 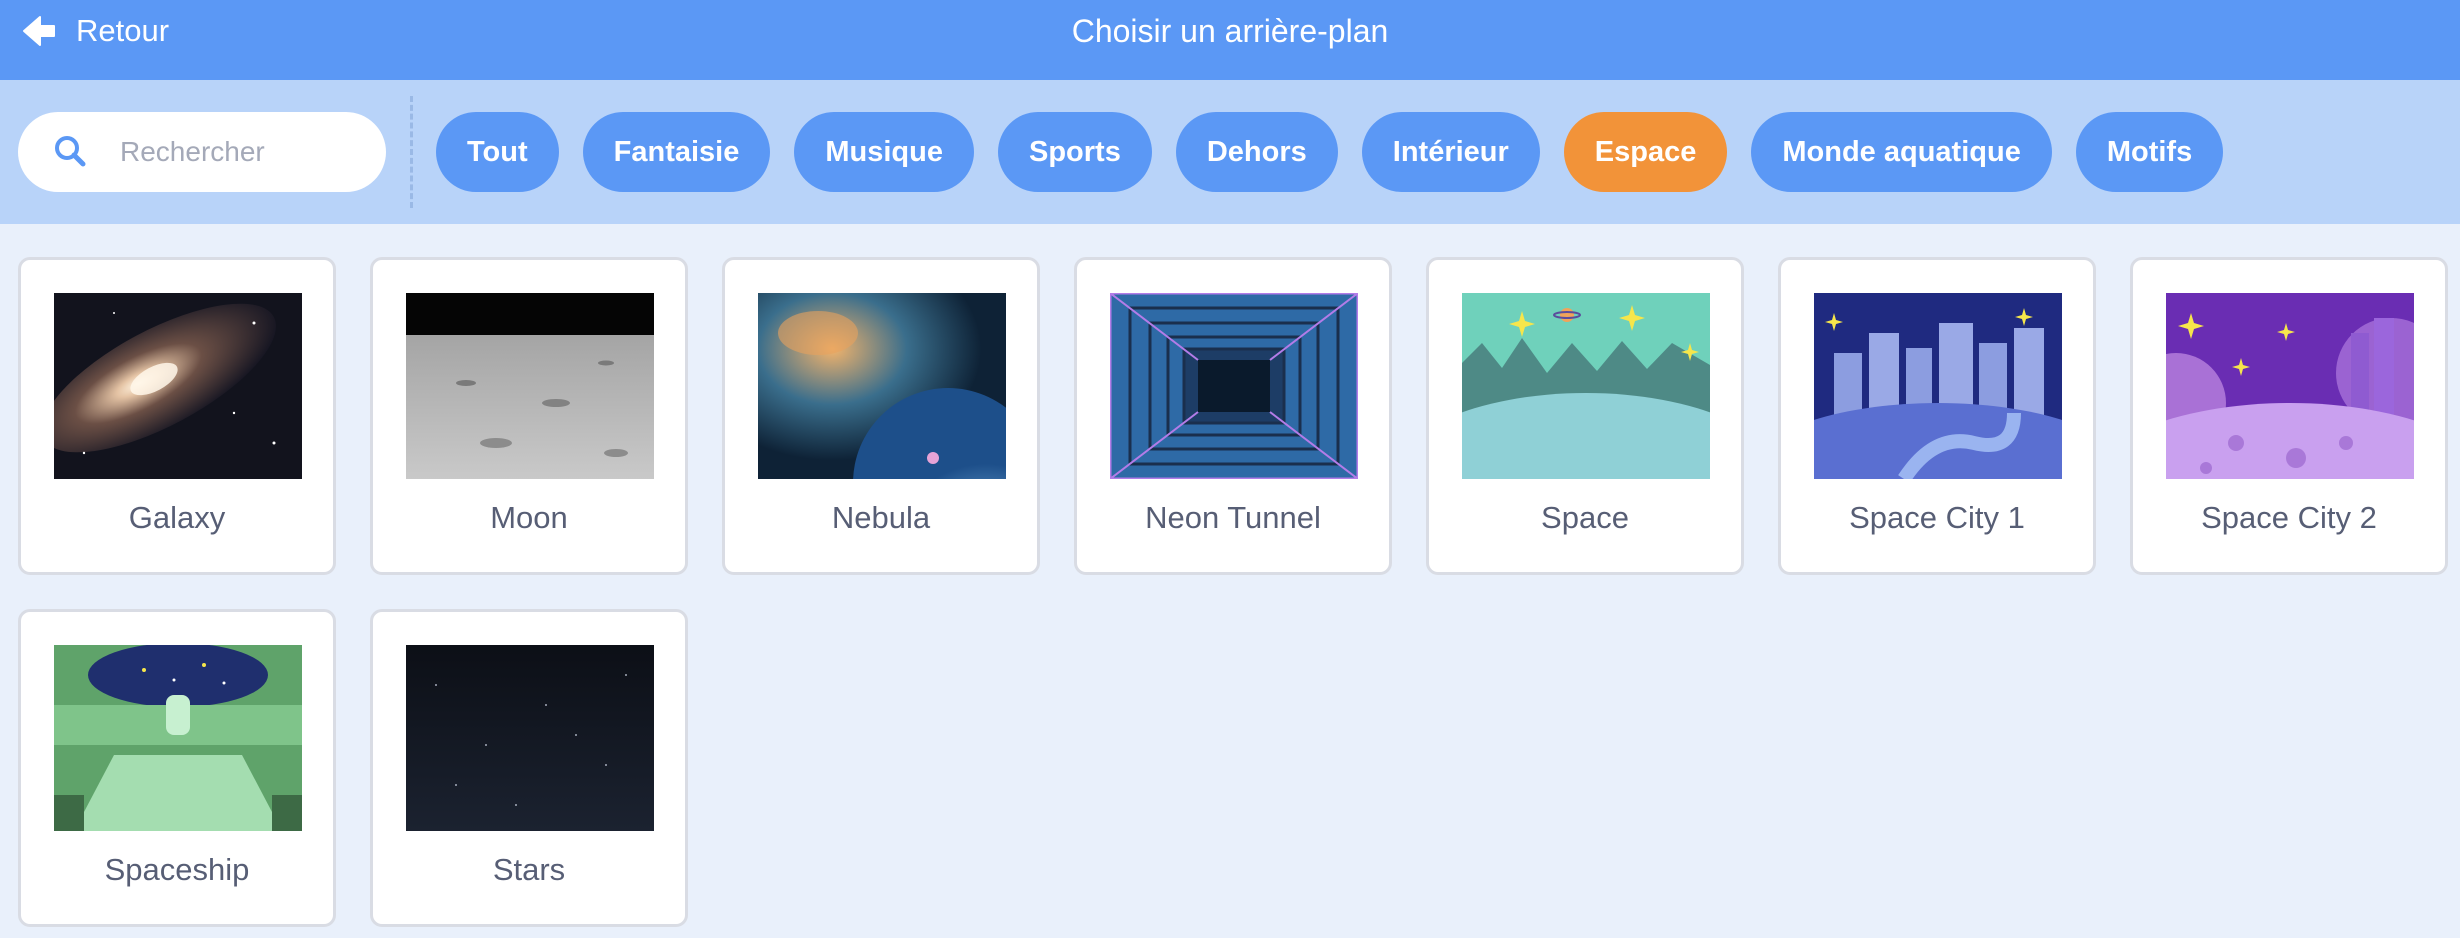 I want to click on backdrop-name: Spaceship, so click(x=177, y=869).